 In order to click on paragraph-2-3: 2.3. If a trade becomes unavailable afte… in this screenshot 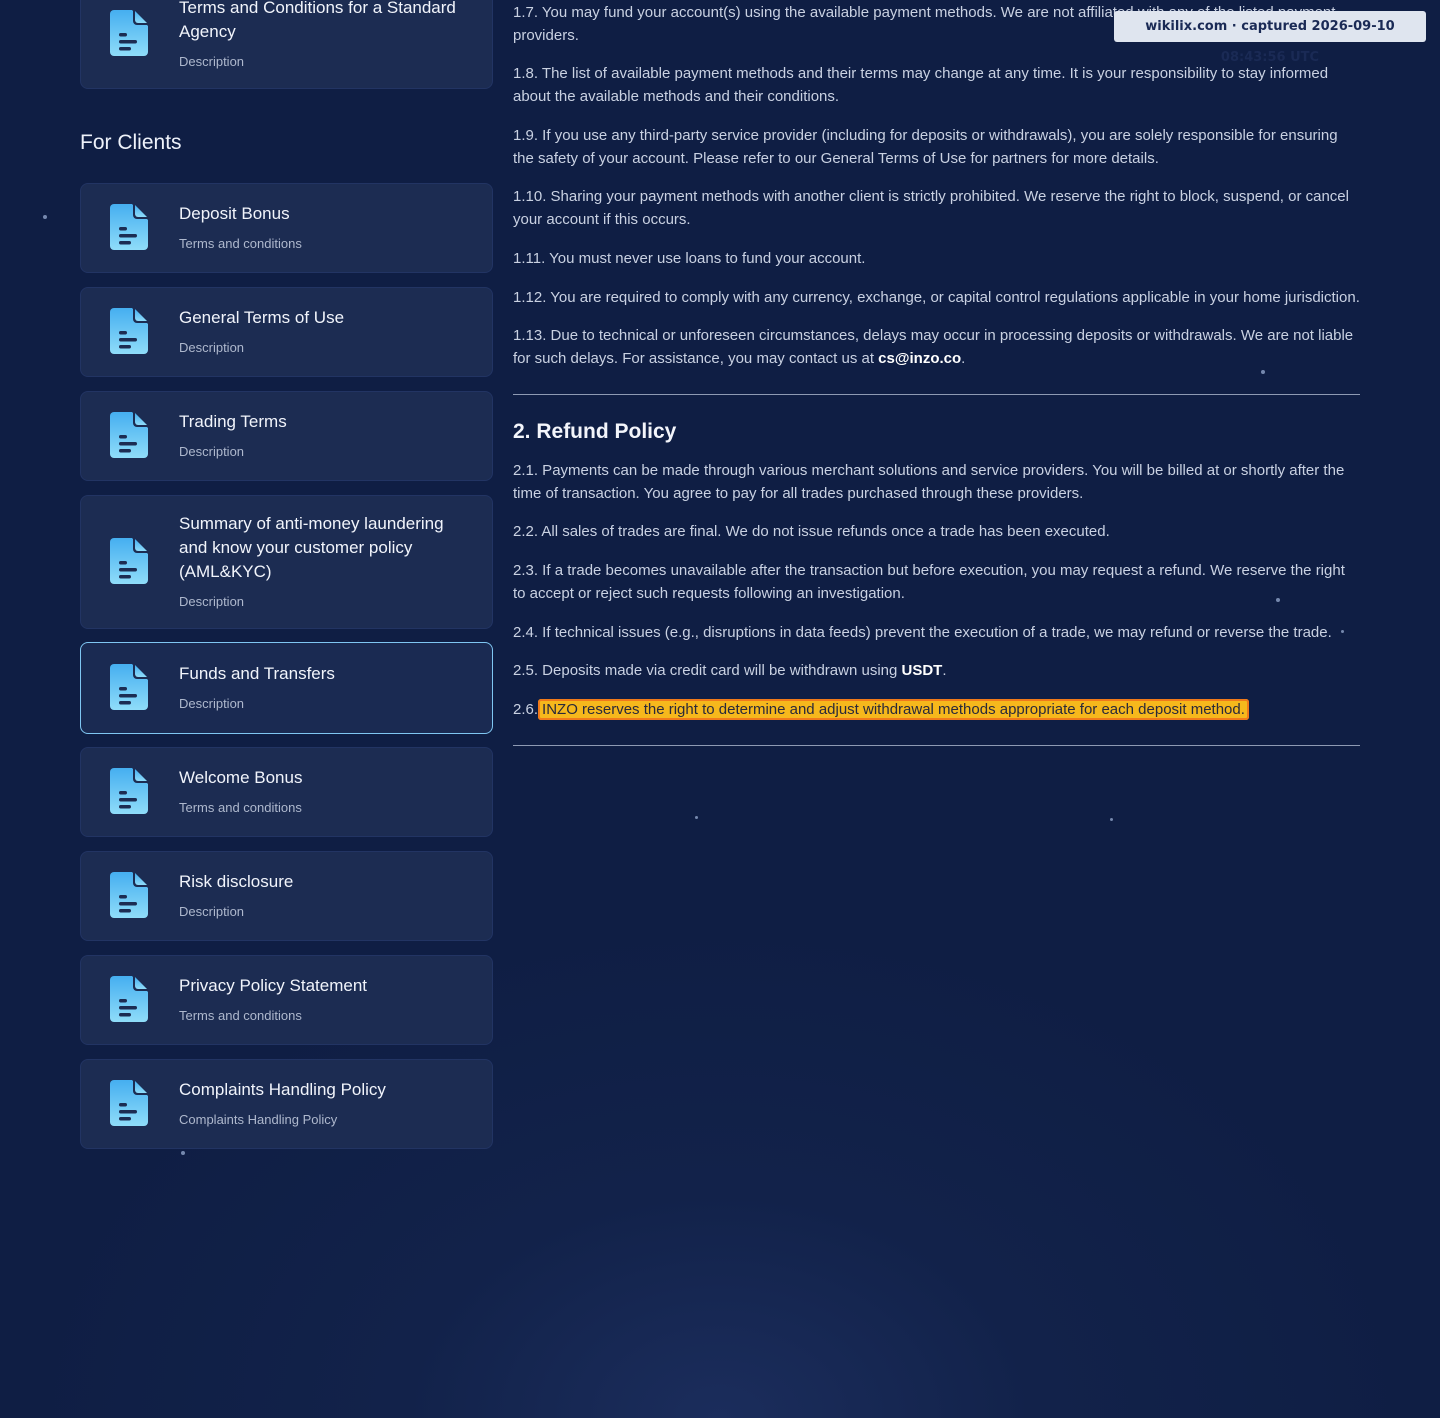, I will do `click(929, 582)`.